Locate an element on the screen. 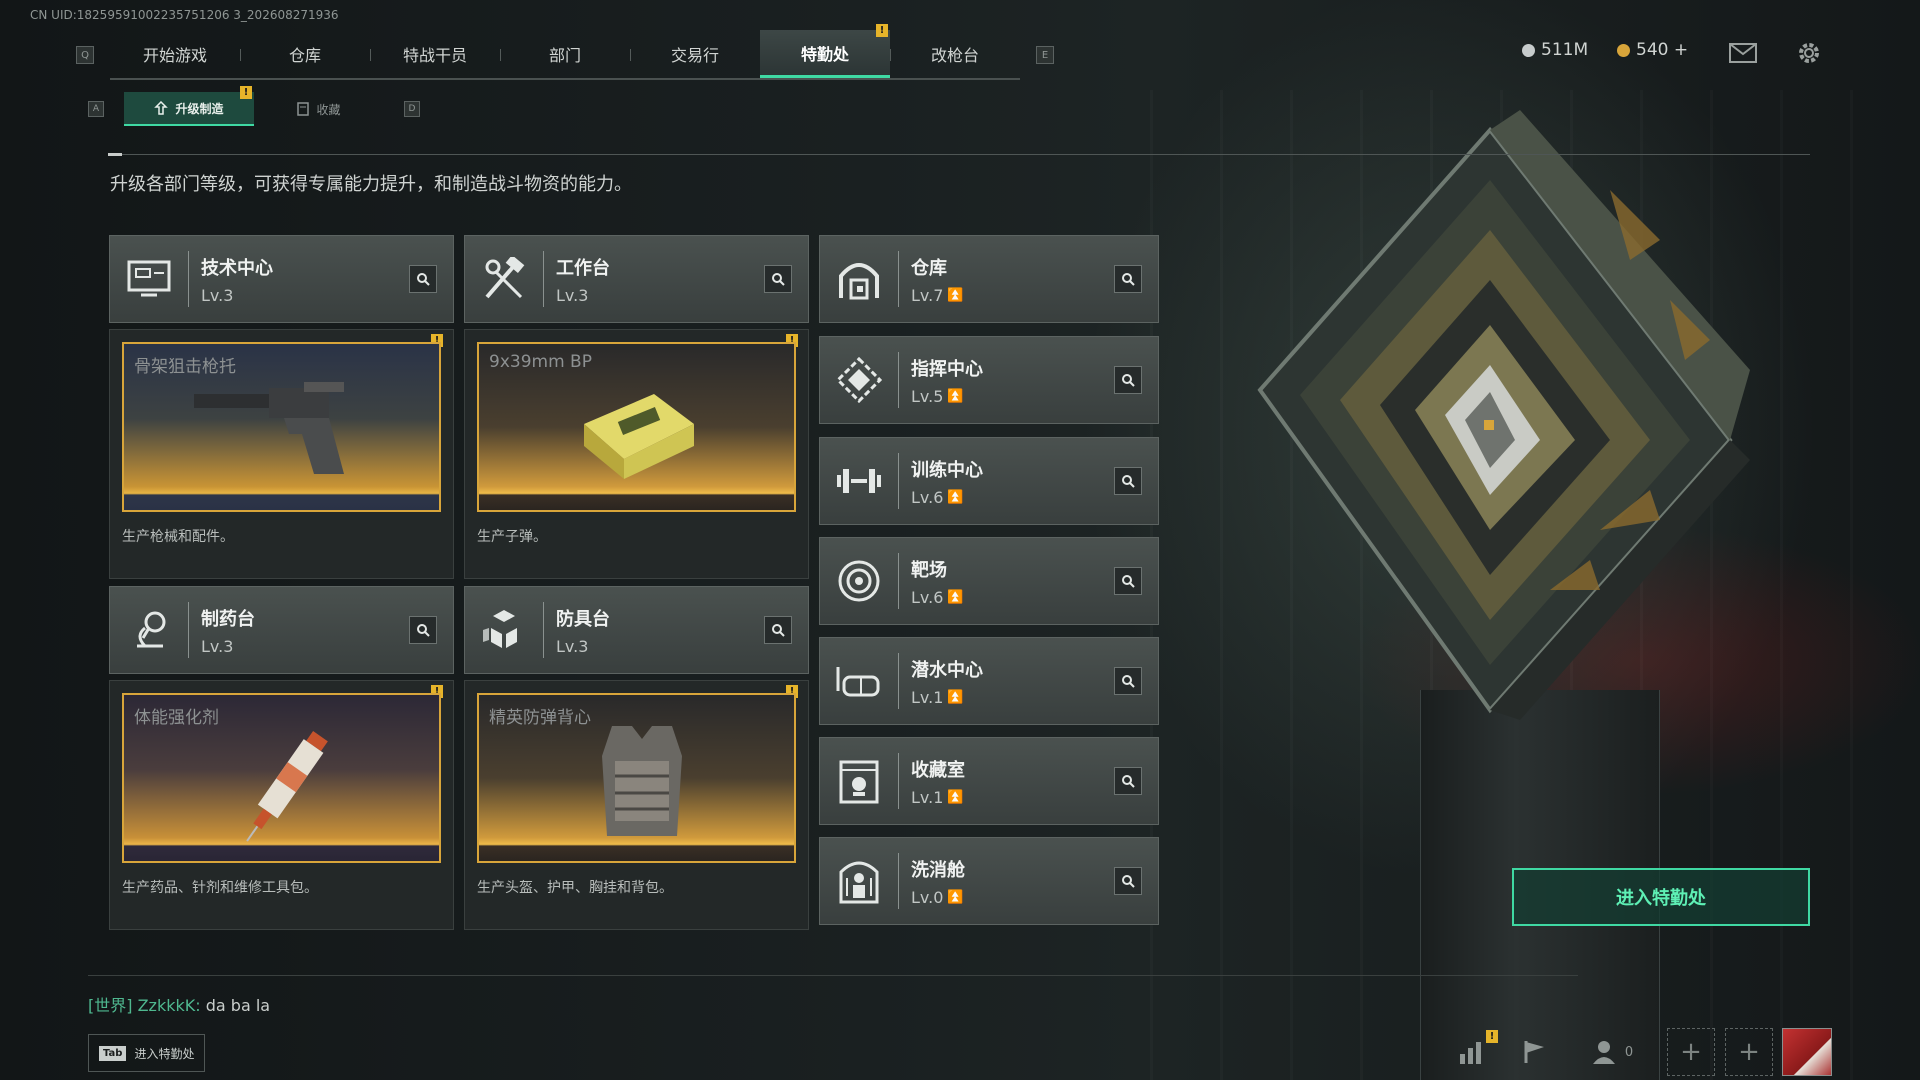 The height and width of the screenshot is (1080, 1920). product-slot: 精英防弹背心 is located at coordinates (636, 778).